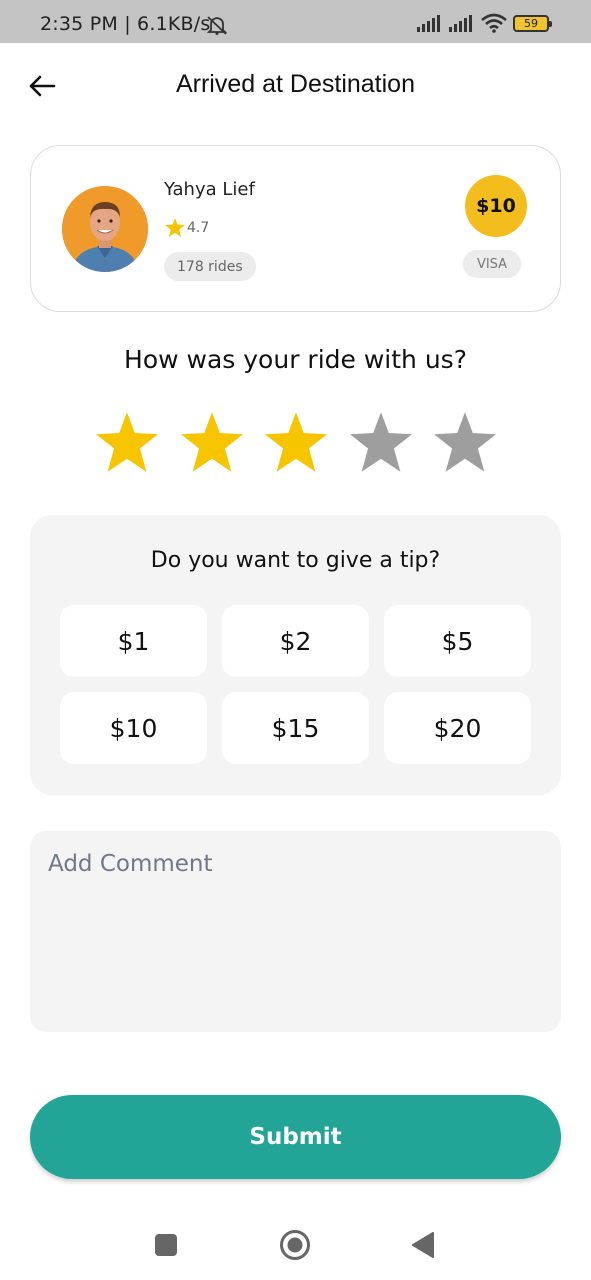 The width and height of the screenshot is (591, 1280). I want to click on recent-apps-button, so click(166, 1245).